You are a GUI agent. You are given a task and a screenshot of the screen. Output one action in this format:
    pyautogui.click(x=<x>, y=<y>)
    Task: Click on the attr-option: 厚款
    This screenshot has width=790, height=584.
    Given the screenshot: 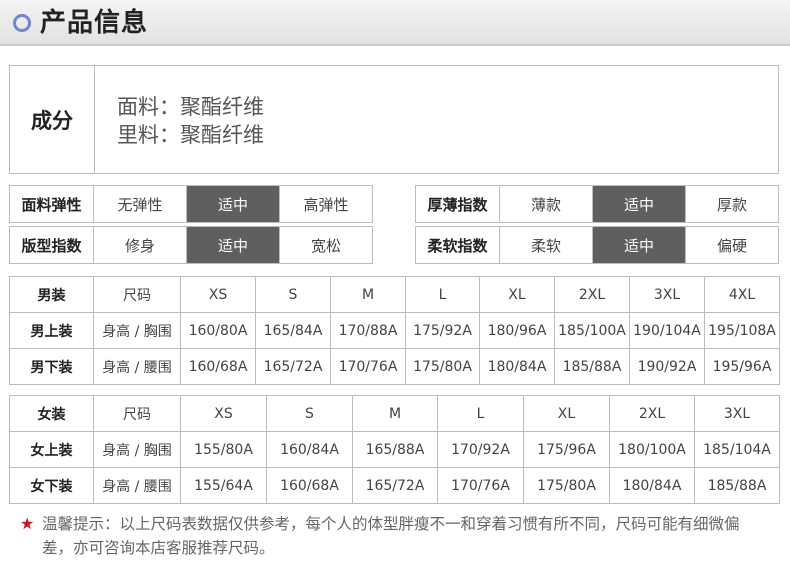 What is the action you would take?
    pyautogui.click(x=731, y=204)
    